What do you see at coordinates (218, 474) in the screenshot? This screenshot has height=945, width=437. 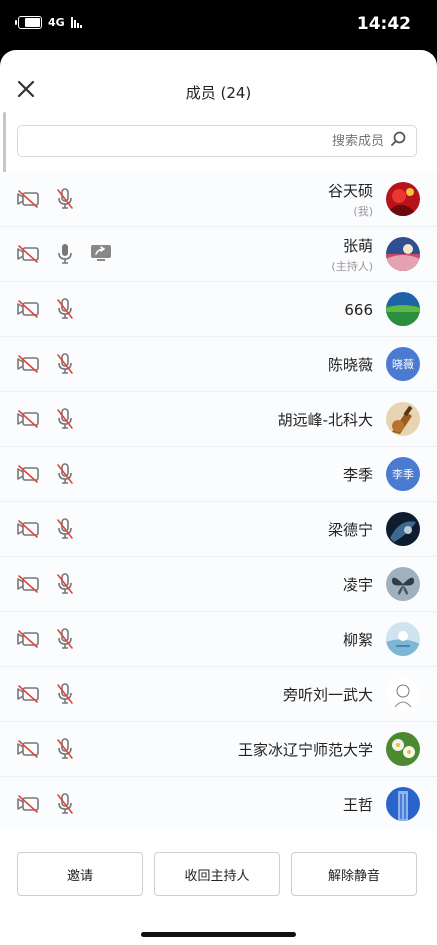 I see `member-row: 李季 李季` at bounding box center [218, 474].